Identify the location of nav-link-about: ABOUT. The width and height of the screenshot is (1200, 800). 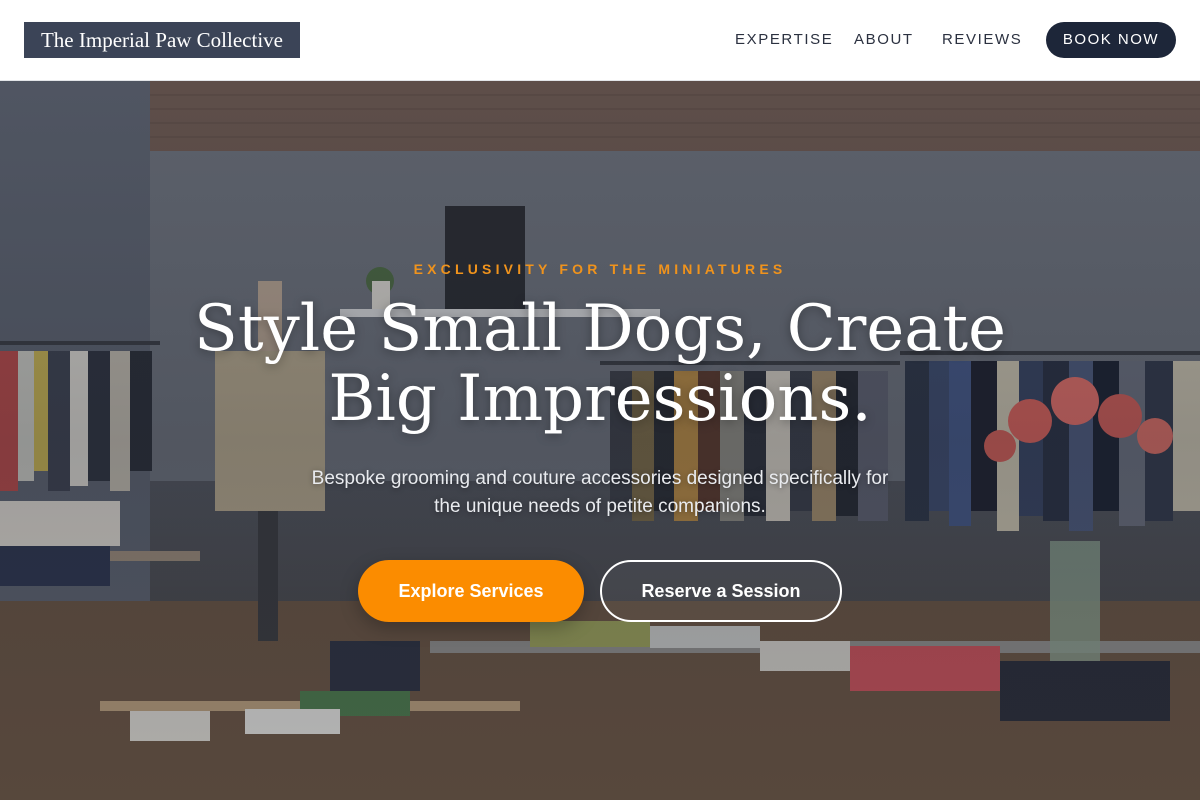
(884, 39).